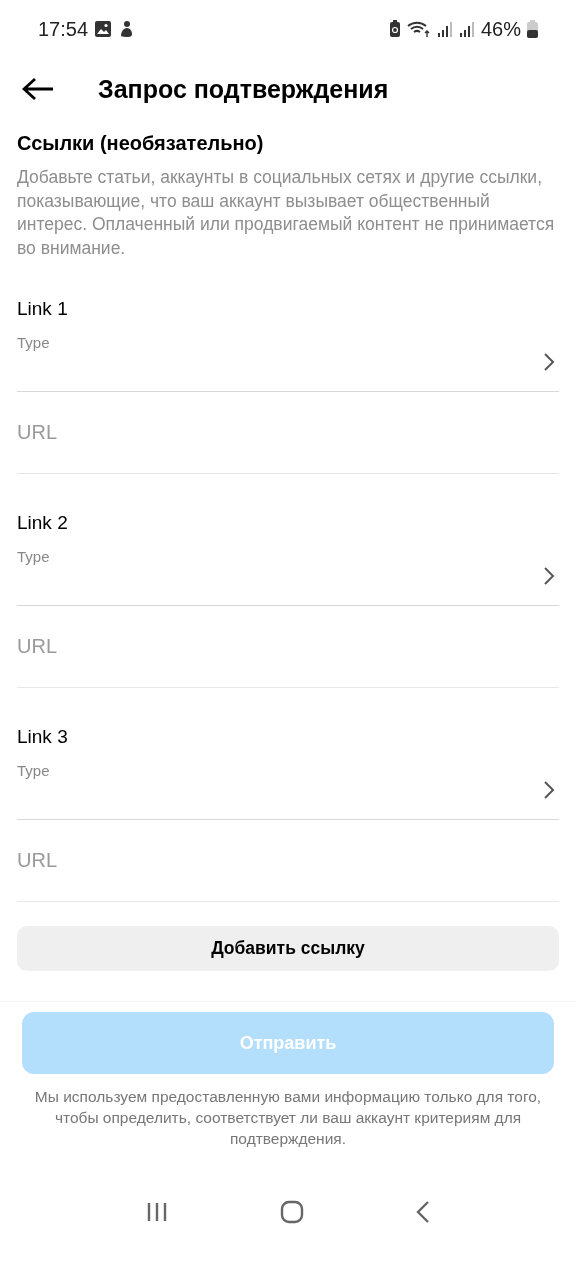  Describe the element at coordinates (288, 948) in the screenshot. I see `add-link-button: Добавить ссылку` at that location.